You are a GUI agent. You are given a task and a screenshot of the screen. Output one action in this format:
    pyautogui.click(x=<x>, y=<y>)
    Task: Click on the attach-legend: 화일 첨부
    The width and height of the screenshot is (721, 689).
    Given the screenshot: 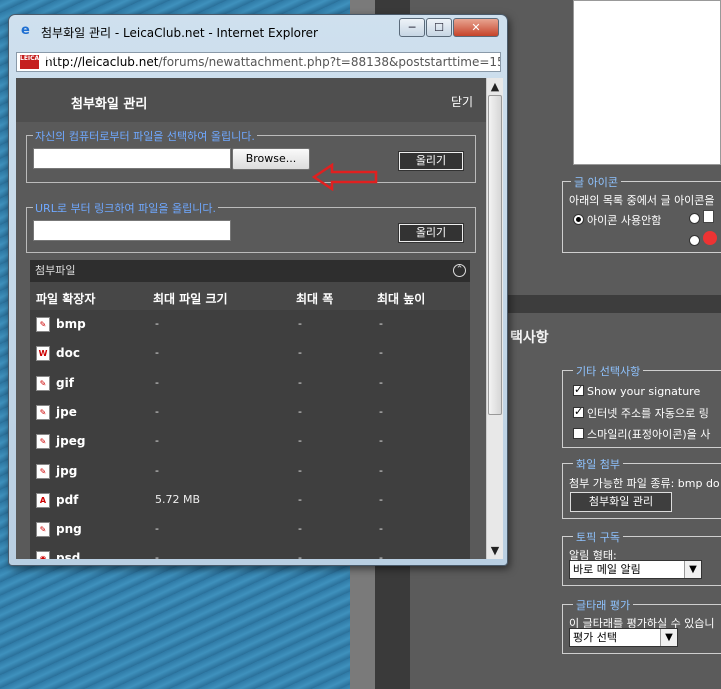 What is the action you would take?
    pyautogui.click(x=598, y=464)
    